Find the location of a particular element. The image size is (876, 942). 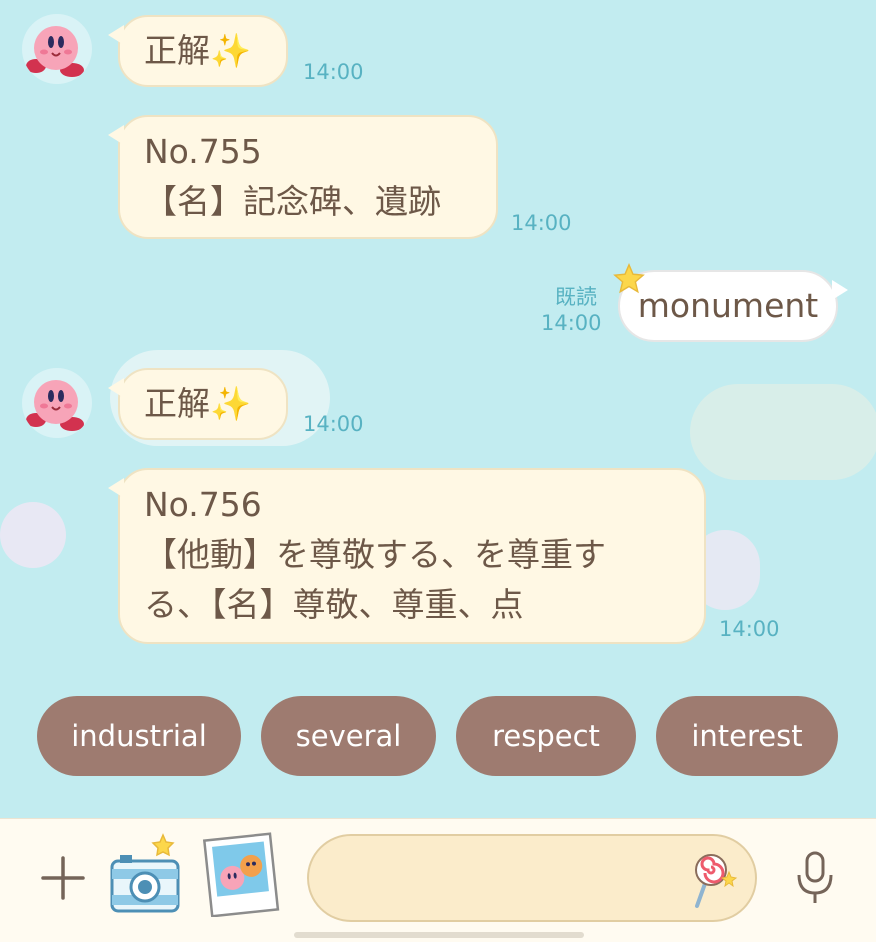

message-text: る、【名】尊敬、尊重、点 is located at coordinates (334, 604).